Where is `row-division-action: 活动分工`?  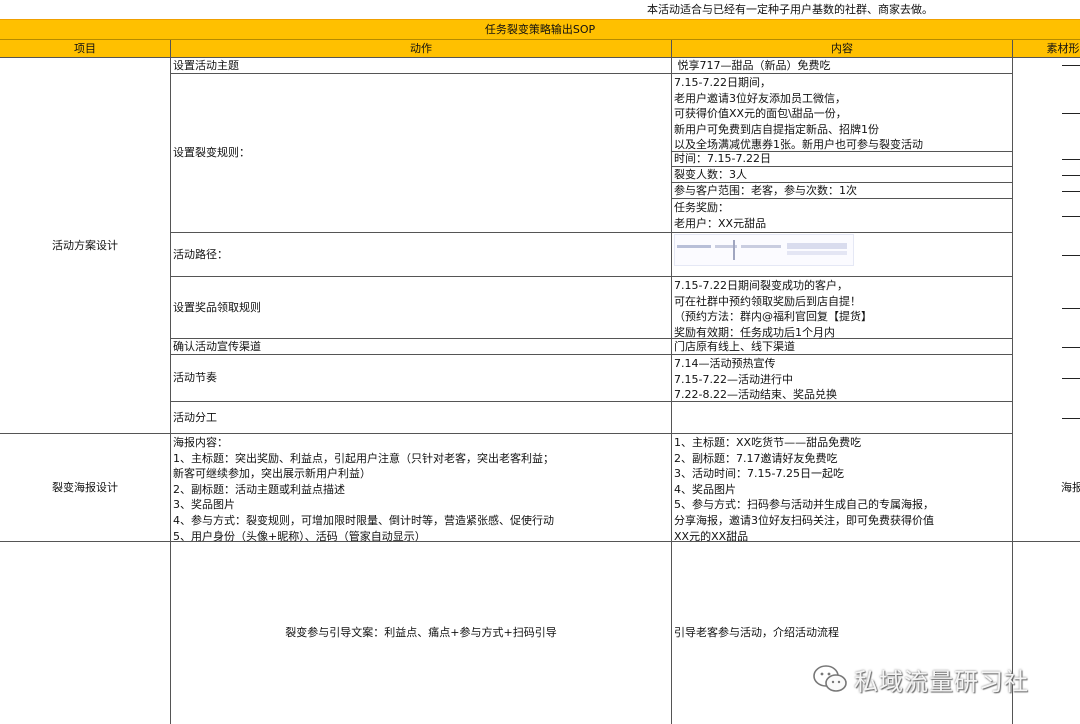 row-division-action: 活动分工 is located at coordinates (421, 418).